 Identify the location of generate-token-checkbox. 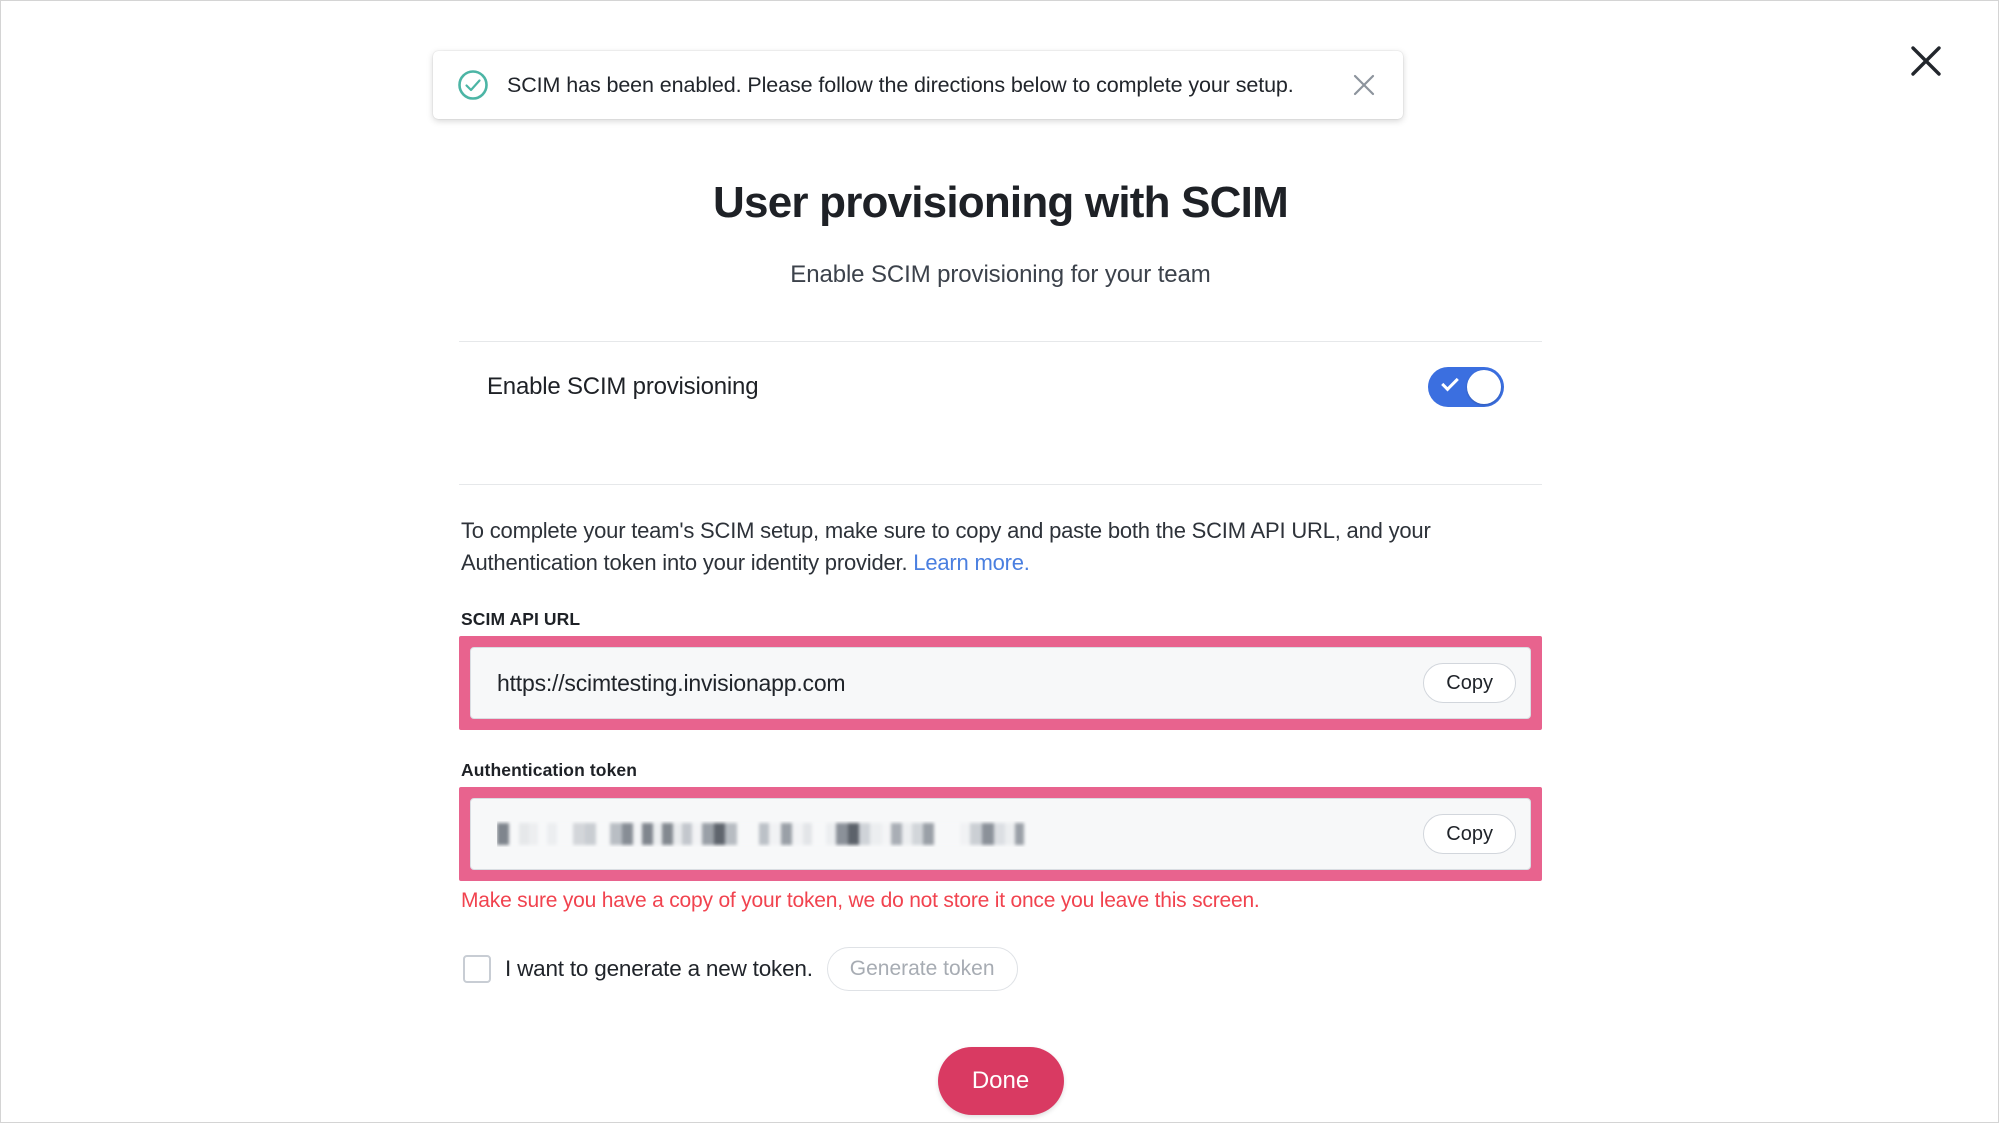
(477, 969).